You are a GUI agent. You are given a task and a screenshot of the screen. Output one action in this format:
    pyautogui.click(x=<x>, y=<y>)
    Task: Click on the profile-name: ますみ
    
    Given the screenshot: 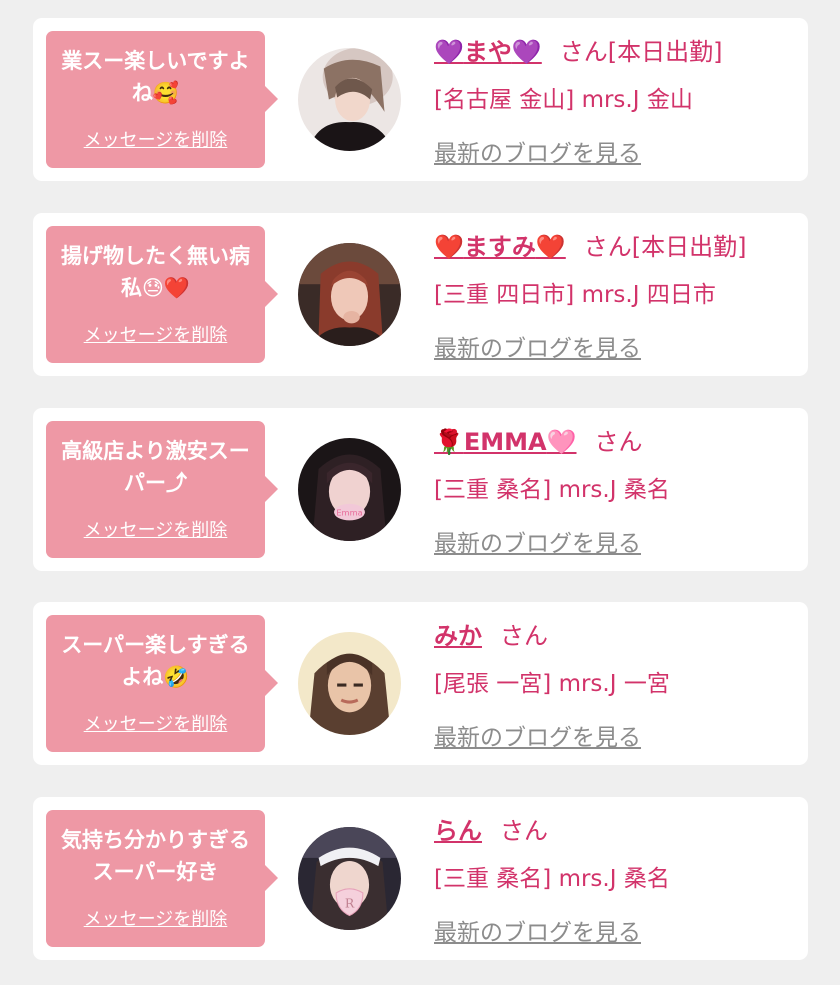 What is the action you would take?
    pyautogui.click(x=499, y=247)
    